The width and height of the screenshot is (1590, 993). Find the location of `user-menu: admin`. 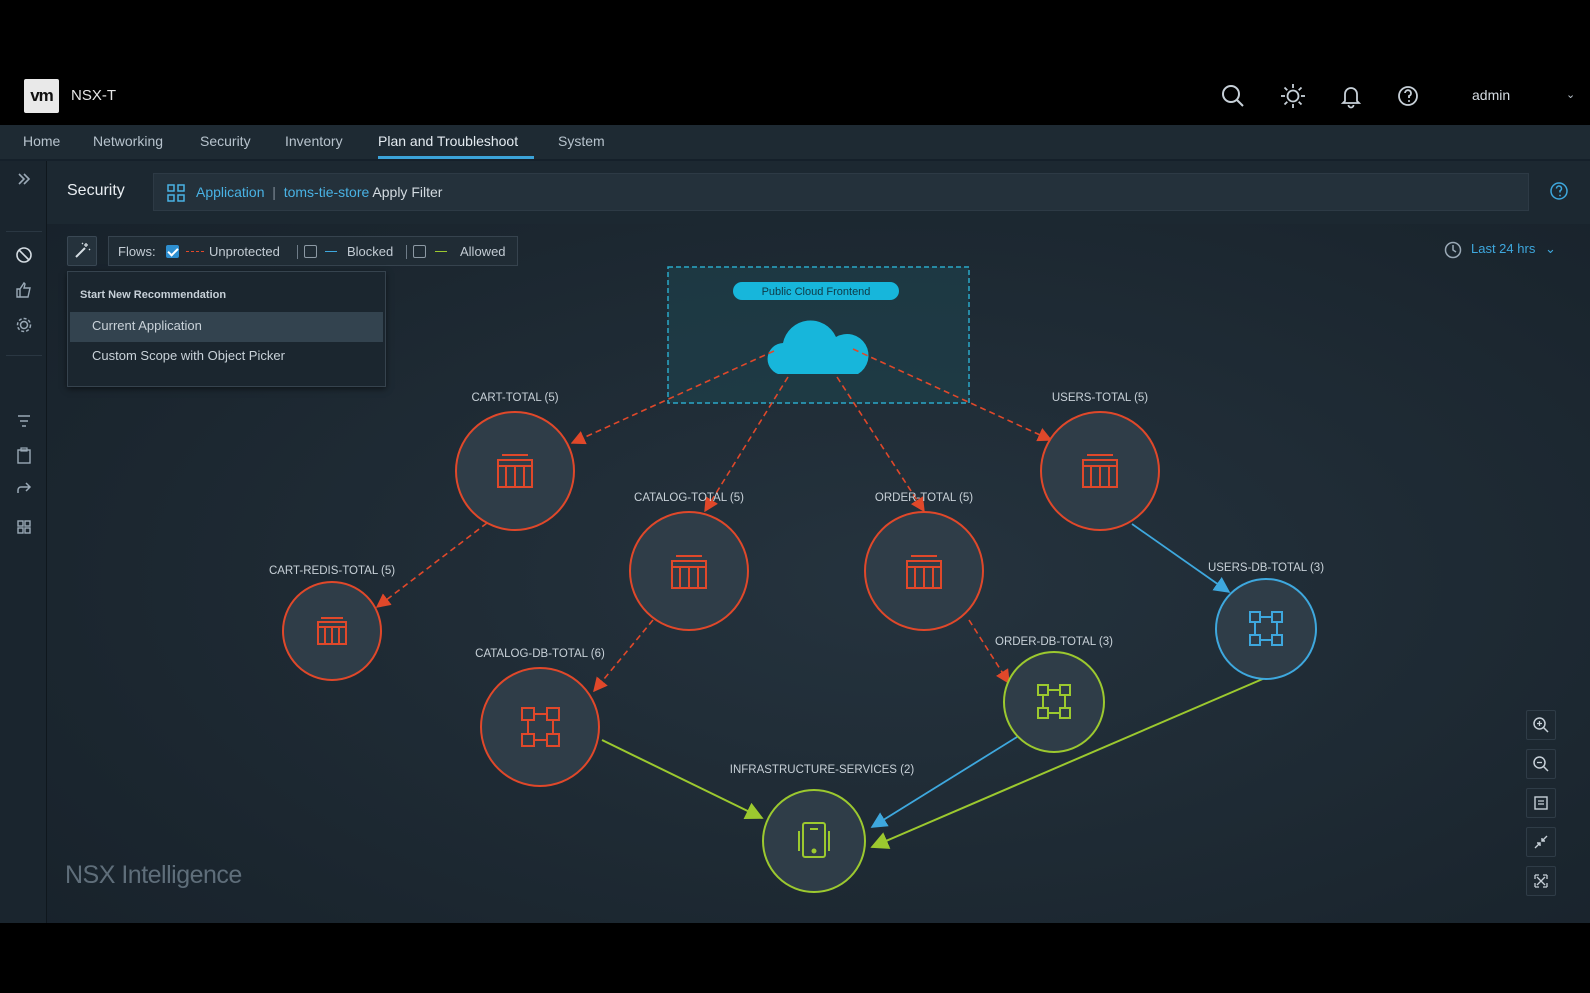

user-menu: admin is located at coordinates (1491, 95).